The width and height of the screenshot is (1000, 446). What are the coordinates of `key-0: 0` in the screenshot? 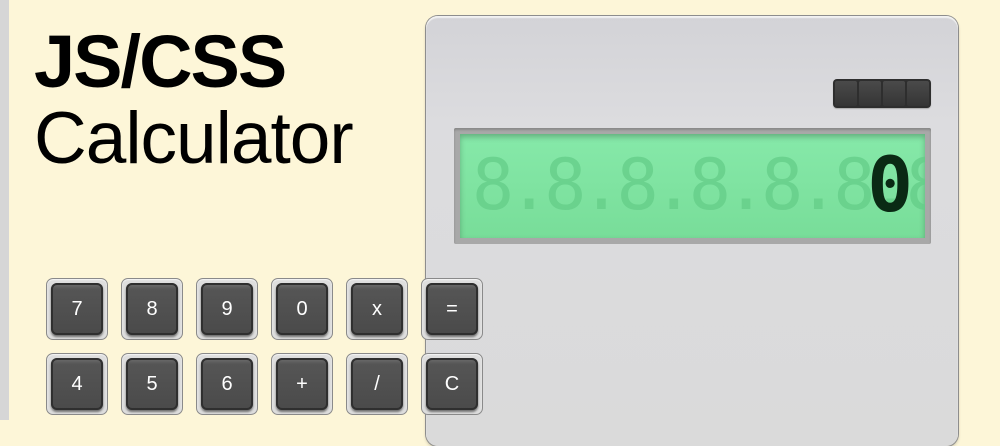 It's located at (302, 309).